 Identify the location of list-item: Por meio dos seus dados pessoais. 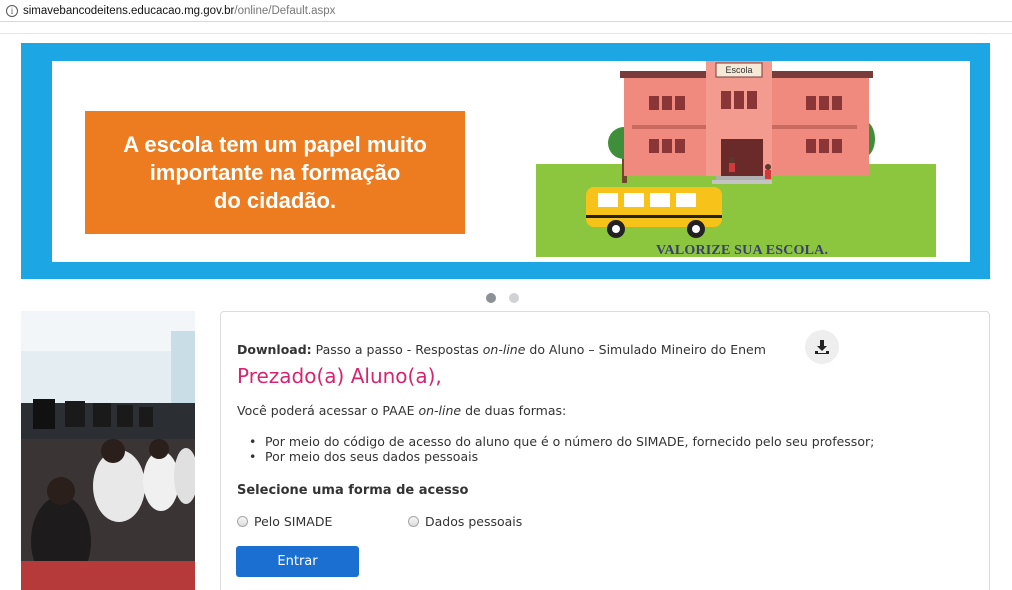
(561, 456).